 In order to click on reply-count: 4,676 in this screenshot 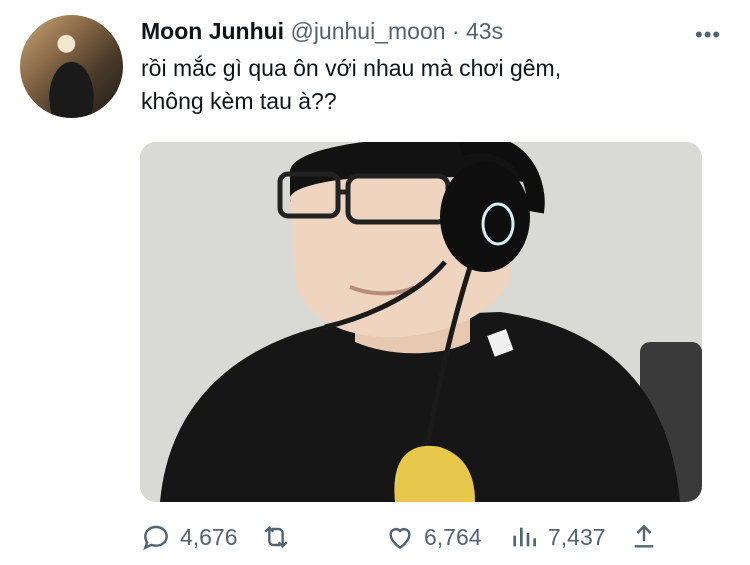, I will do `click(209, 536)`.